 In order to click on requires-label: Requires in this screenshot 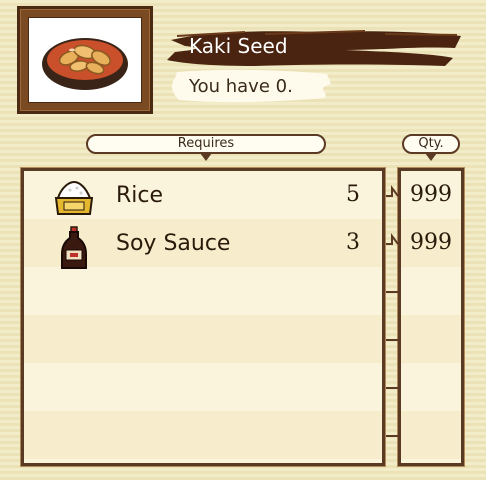, I will do `click(206, 143)`.